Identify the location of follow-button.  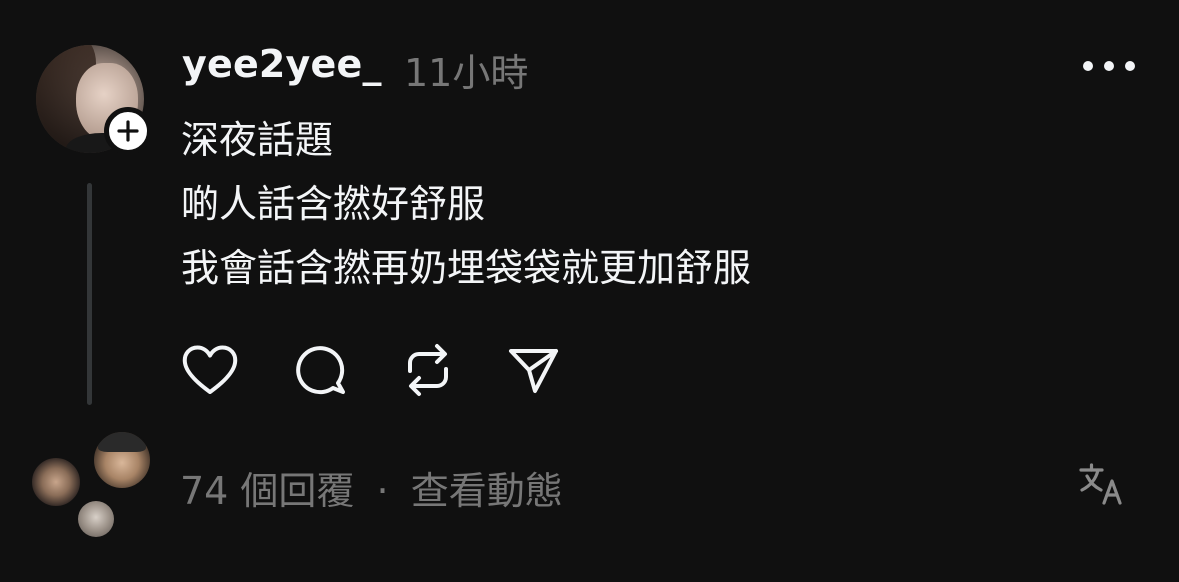
(128, 131).